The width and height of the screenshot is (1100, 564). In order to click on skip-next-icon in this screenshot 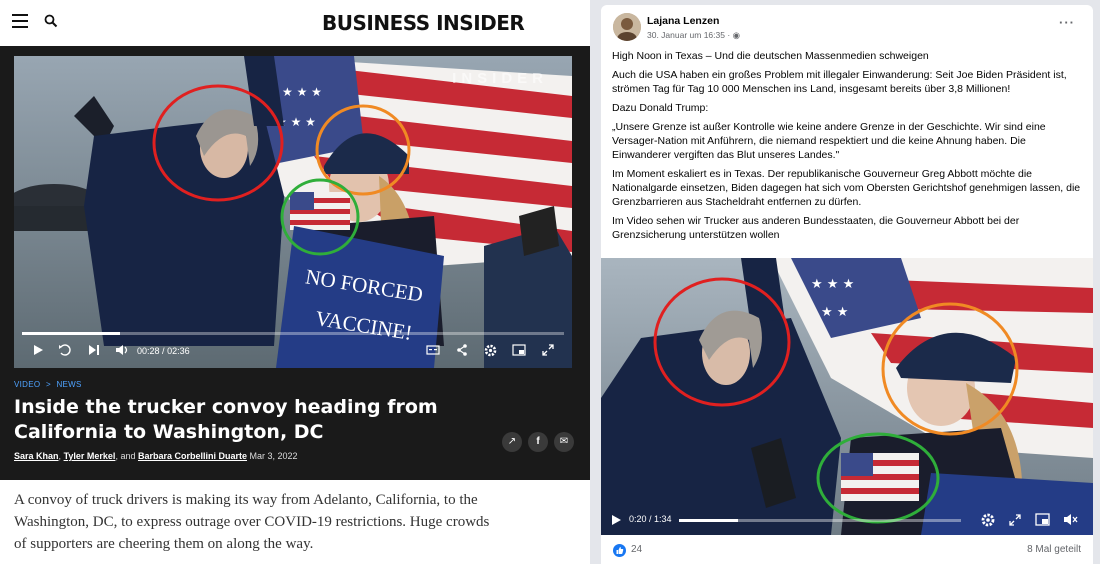, I will do `click(94, 350)`.